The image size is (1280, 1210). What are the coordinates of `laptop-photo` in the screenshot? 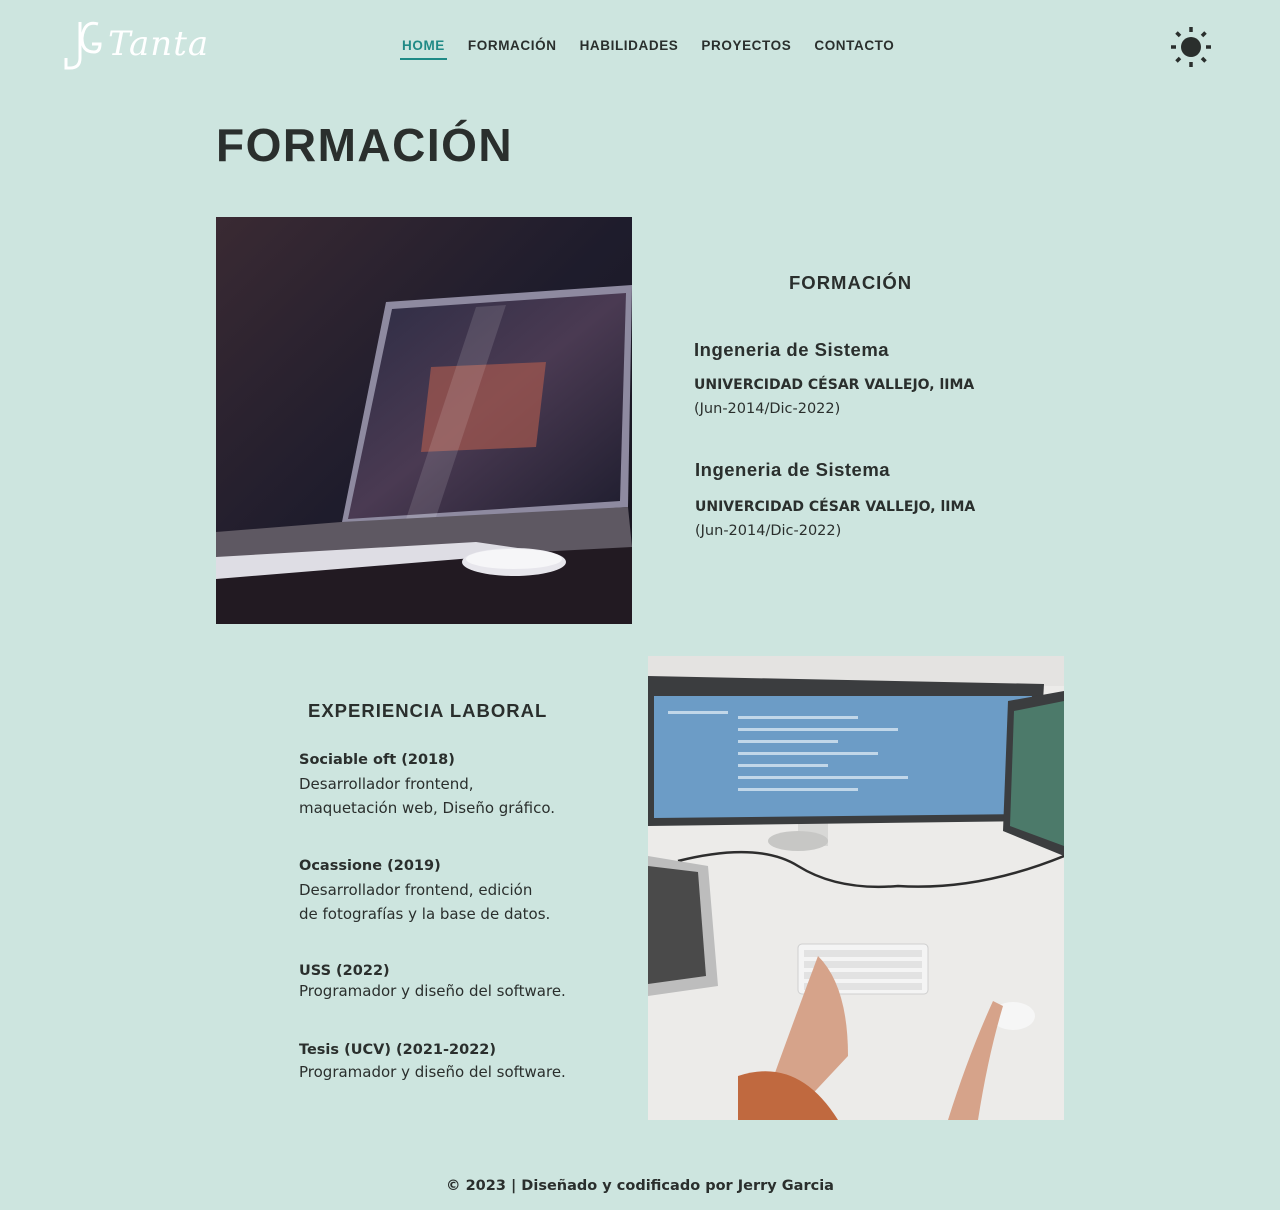 It's located at (424, 420).